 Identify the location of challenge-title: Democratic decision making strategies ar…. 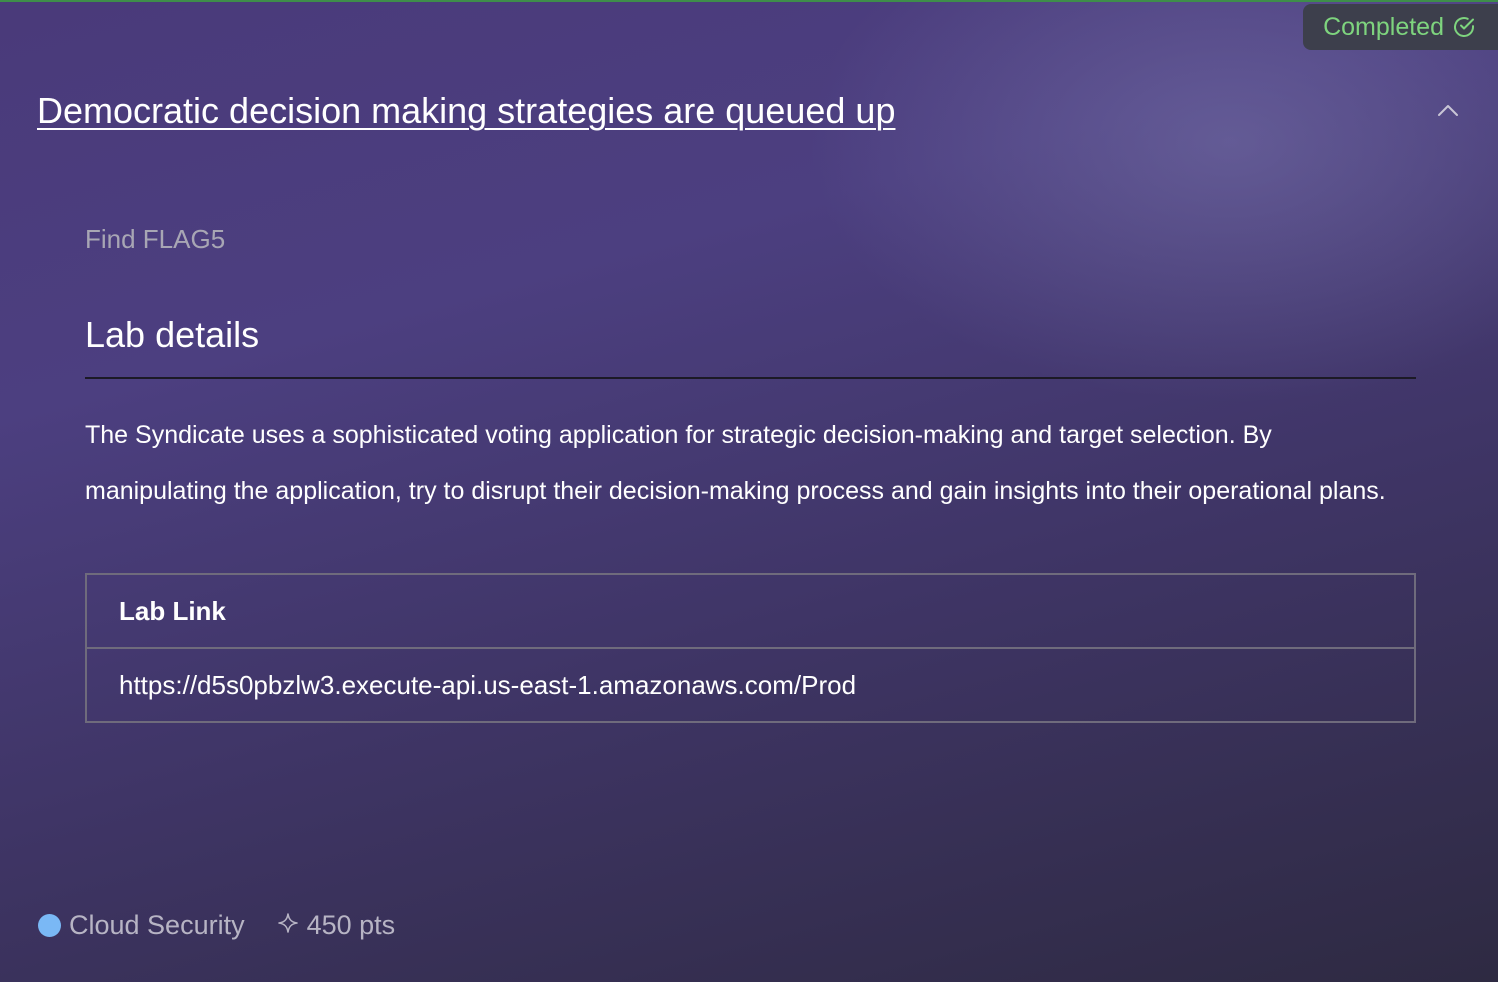
(466, 111).